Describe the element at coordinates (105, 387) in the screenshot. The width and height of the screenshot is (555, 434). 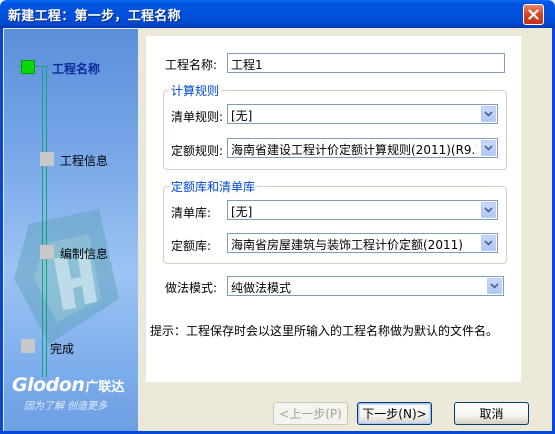
I see `logo-cn: 广联达` at that location.